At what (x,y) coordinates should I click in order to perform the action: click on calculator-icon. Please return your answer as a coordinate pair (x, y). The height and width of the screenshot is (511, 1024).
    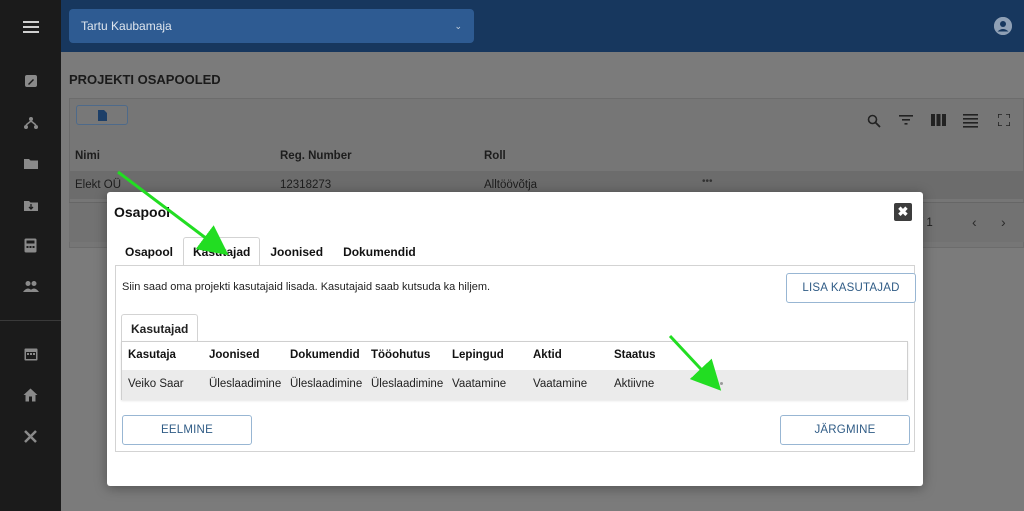
    Looking at the image, I should click on (30, 245).